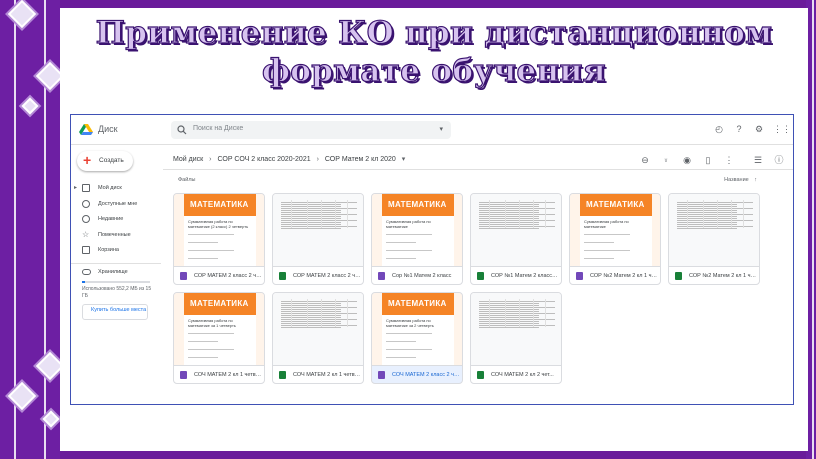 The height and width of the screenshot is (459, 816). What do you see at coordinates (729, 160) in the screenshot?
I see `more-icon: ⋮` at bounding box center [729, 160].